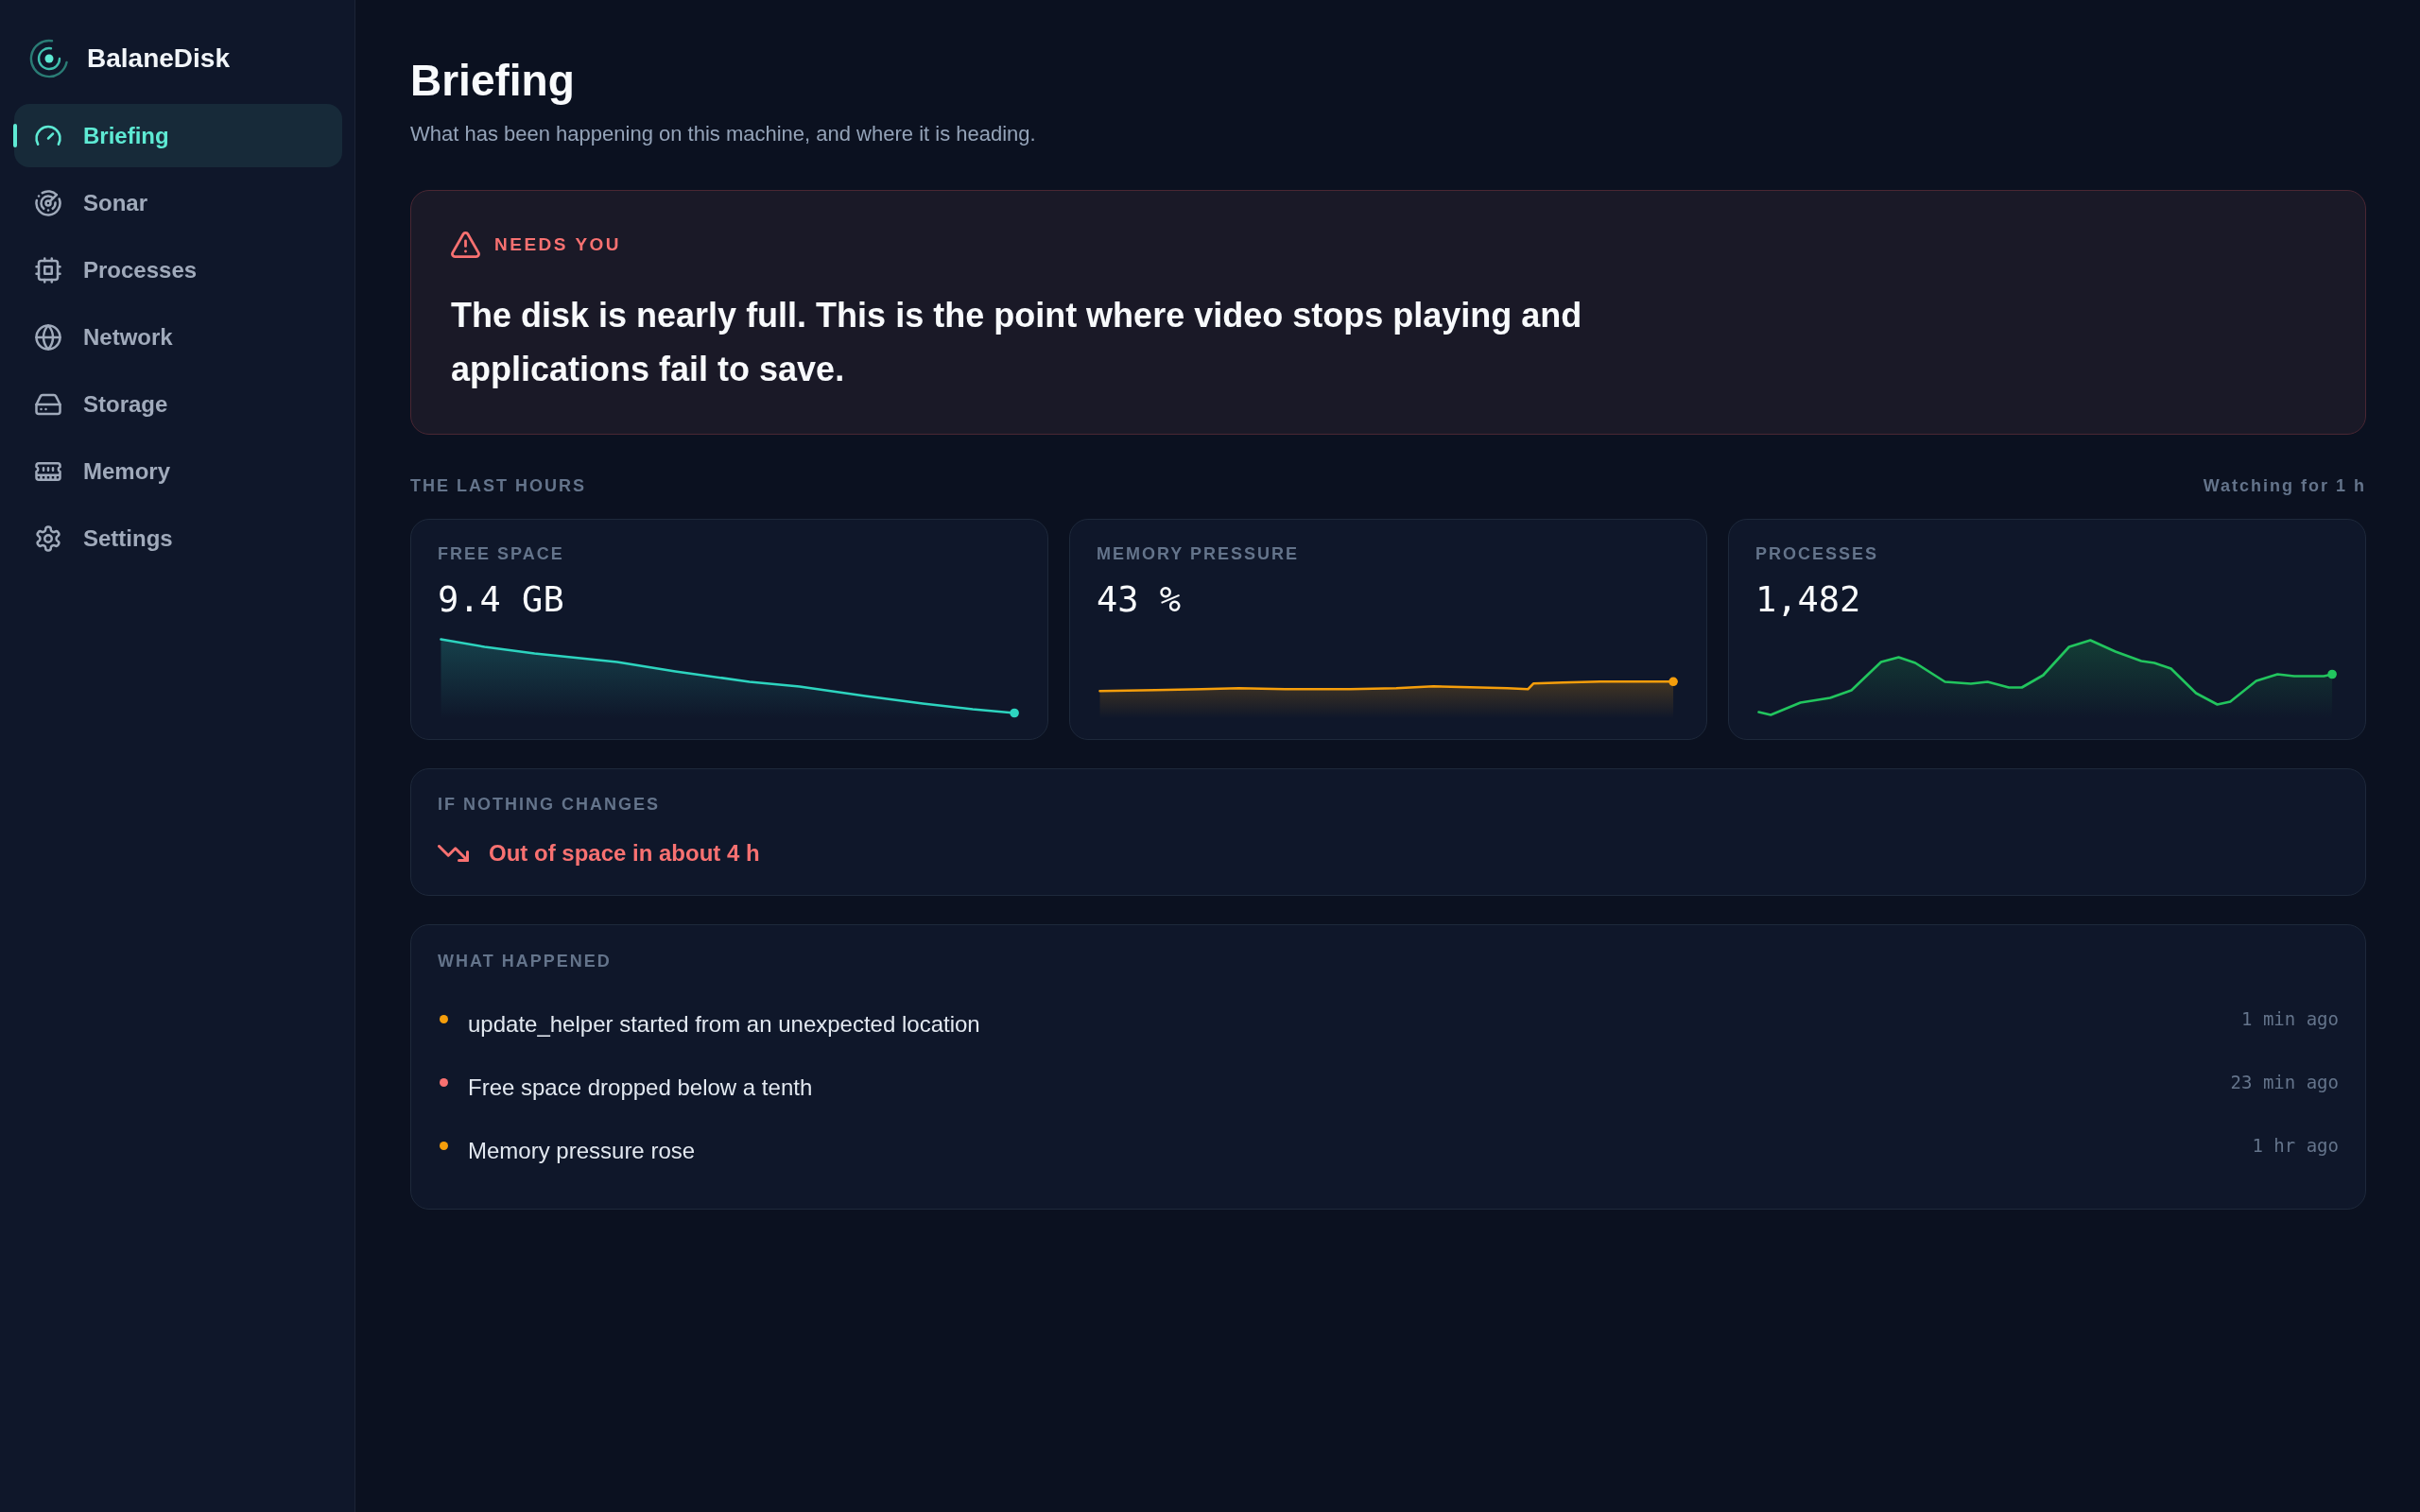  I want to click on section-title: WHAT HAPPENED, so click(525, 961).